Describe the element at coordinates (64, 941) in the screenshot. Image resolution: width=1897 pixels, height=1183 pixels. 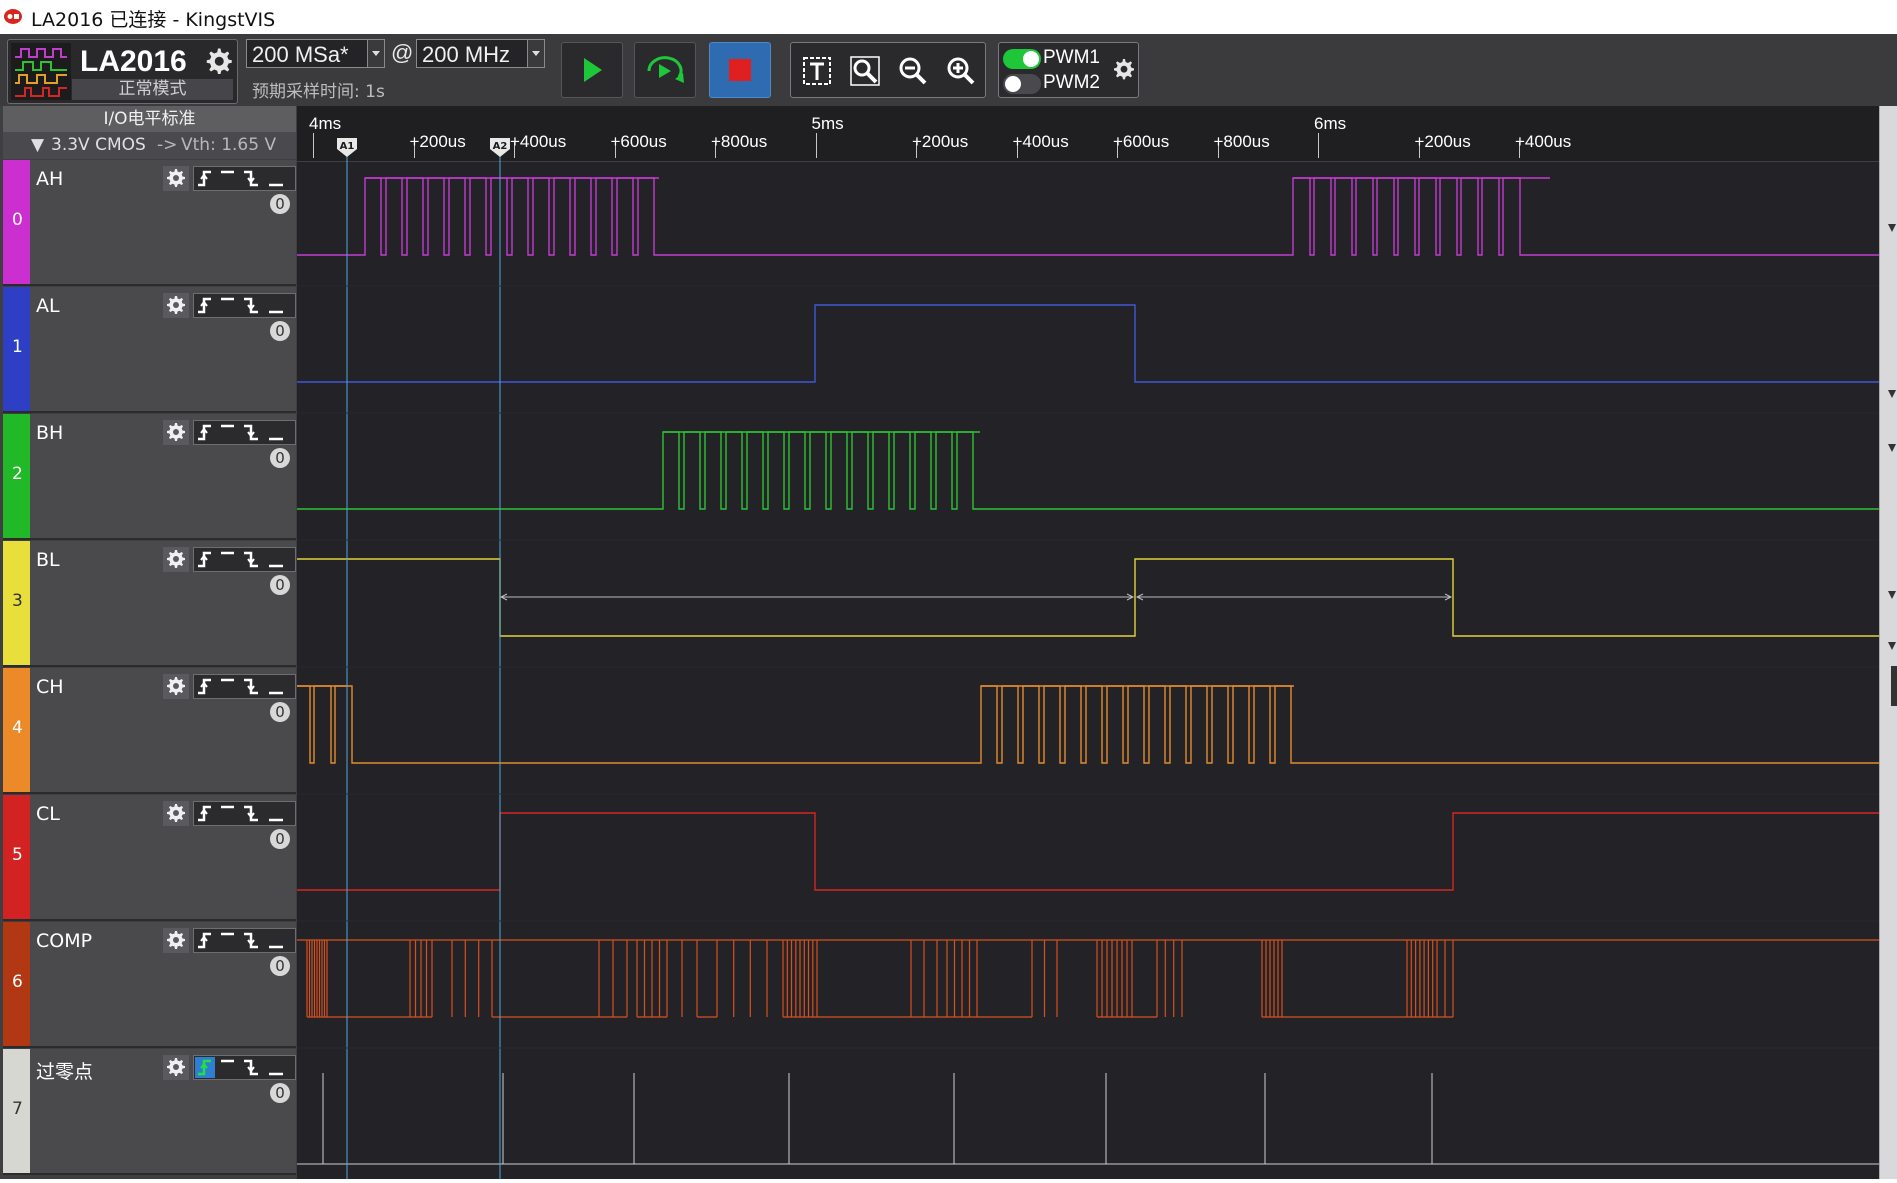
I see `channel-name: COMP` at that location.